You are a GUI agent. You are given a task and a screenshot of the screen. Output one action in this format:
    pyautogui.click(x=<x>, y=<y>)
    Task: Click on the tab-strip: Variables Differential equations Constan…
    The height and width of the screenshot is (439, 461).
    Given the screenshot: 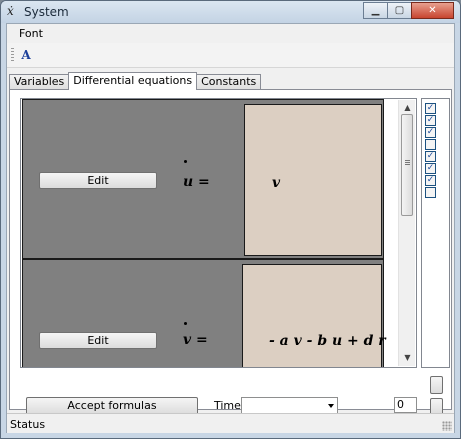 What is the action you would take?
    pyautogui.click(x=135, y=81)
    